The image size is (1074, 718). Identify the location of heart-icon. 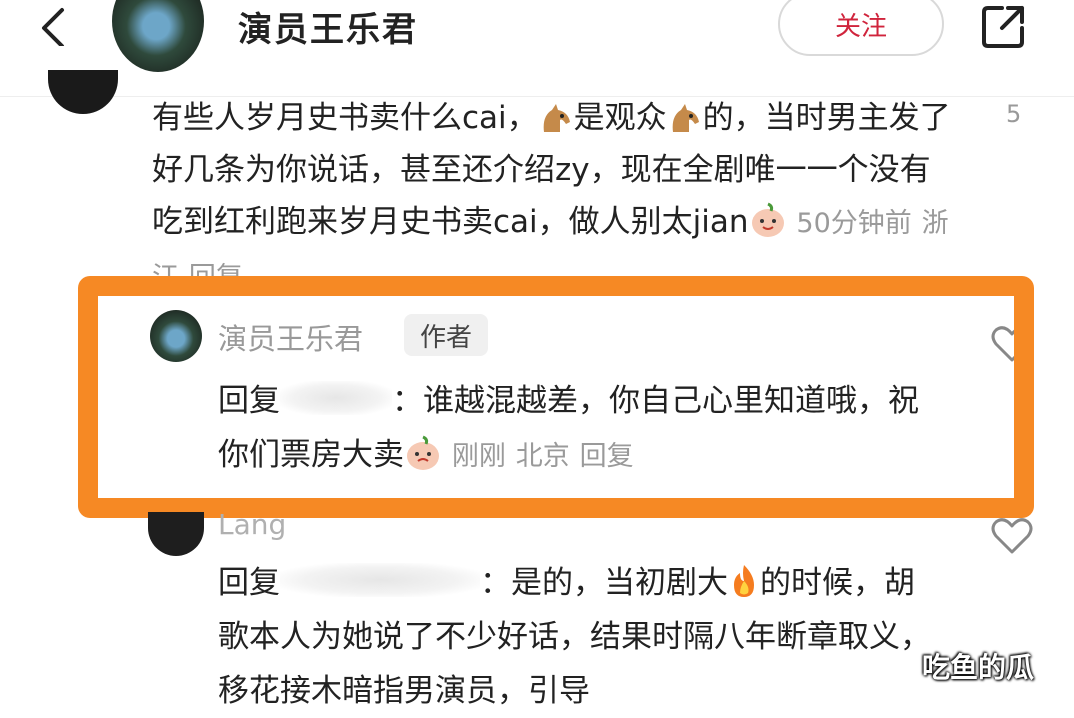
(1012, 536).